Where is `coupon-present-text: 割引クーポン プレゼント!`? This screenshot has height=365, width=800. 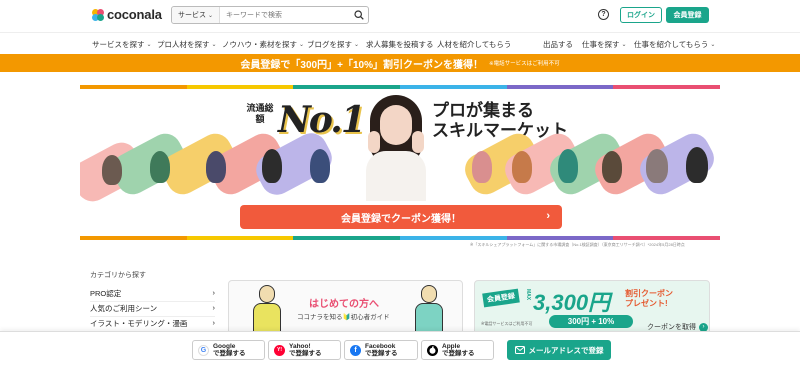 coupon-present-text: 割引クーポン プレゼント! is located at coordinates (649, 299).